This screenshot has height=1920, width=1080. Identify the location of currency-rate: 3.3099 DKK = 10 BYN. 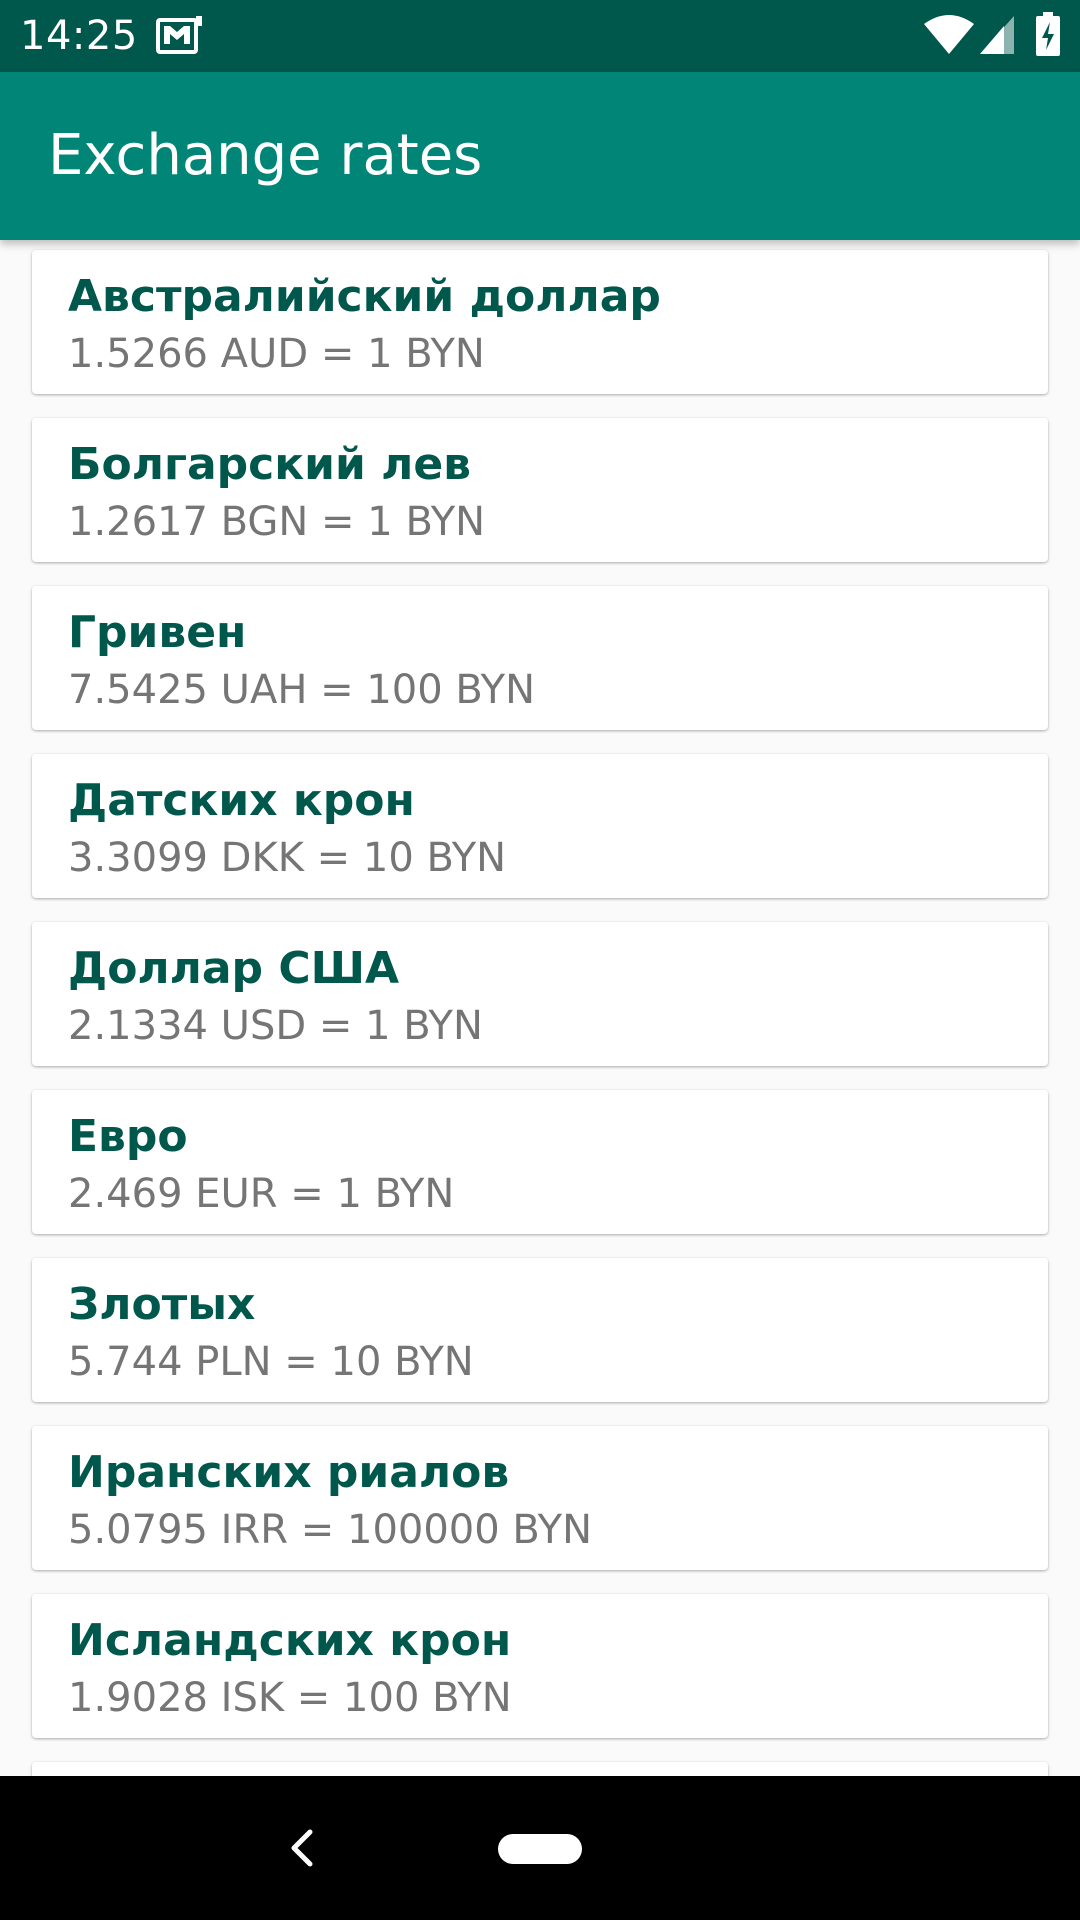
(287, 858).